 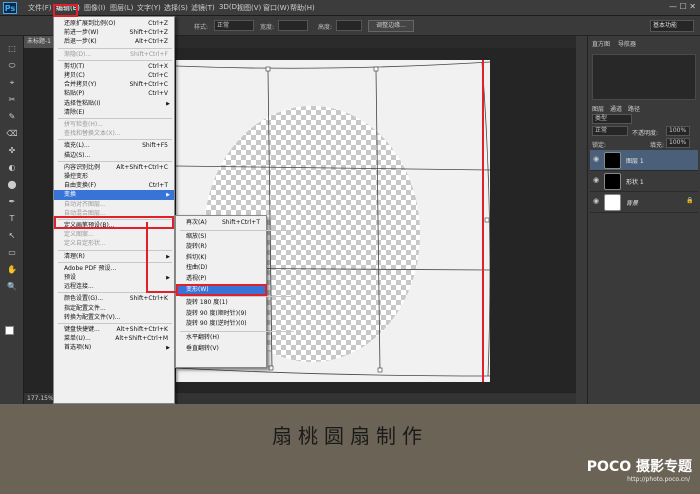 I want to click on workspace-select: 基本功能, so click(x=672, y=26).